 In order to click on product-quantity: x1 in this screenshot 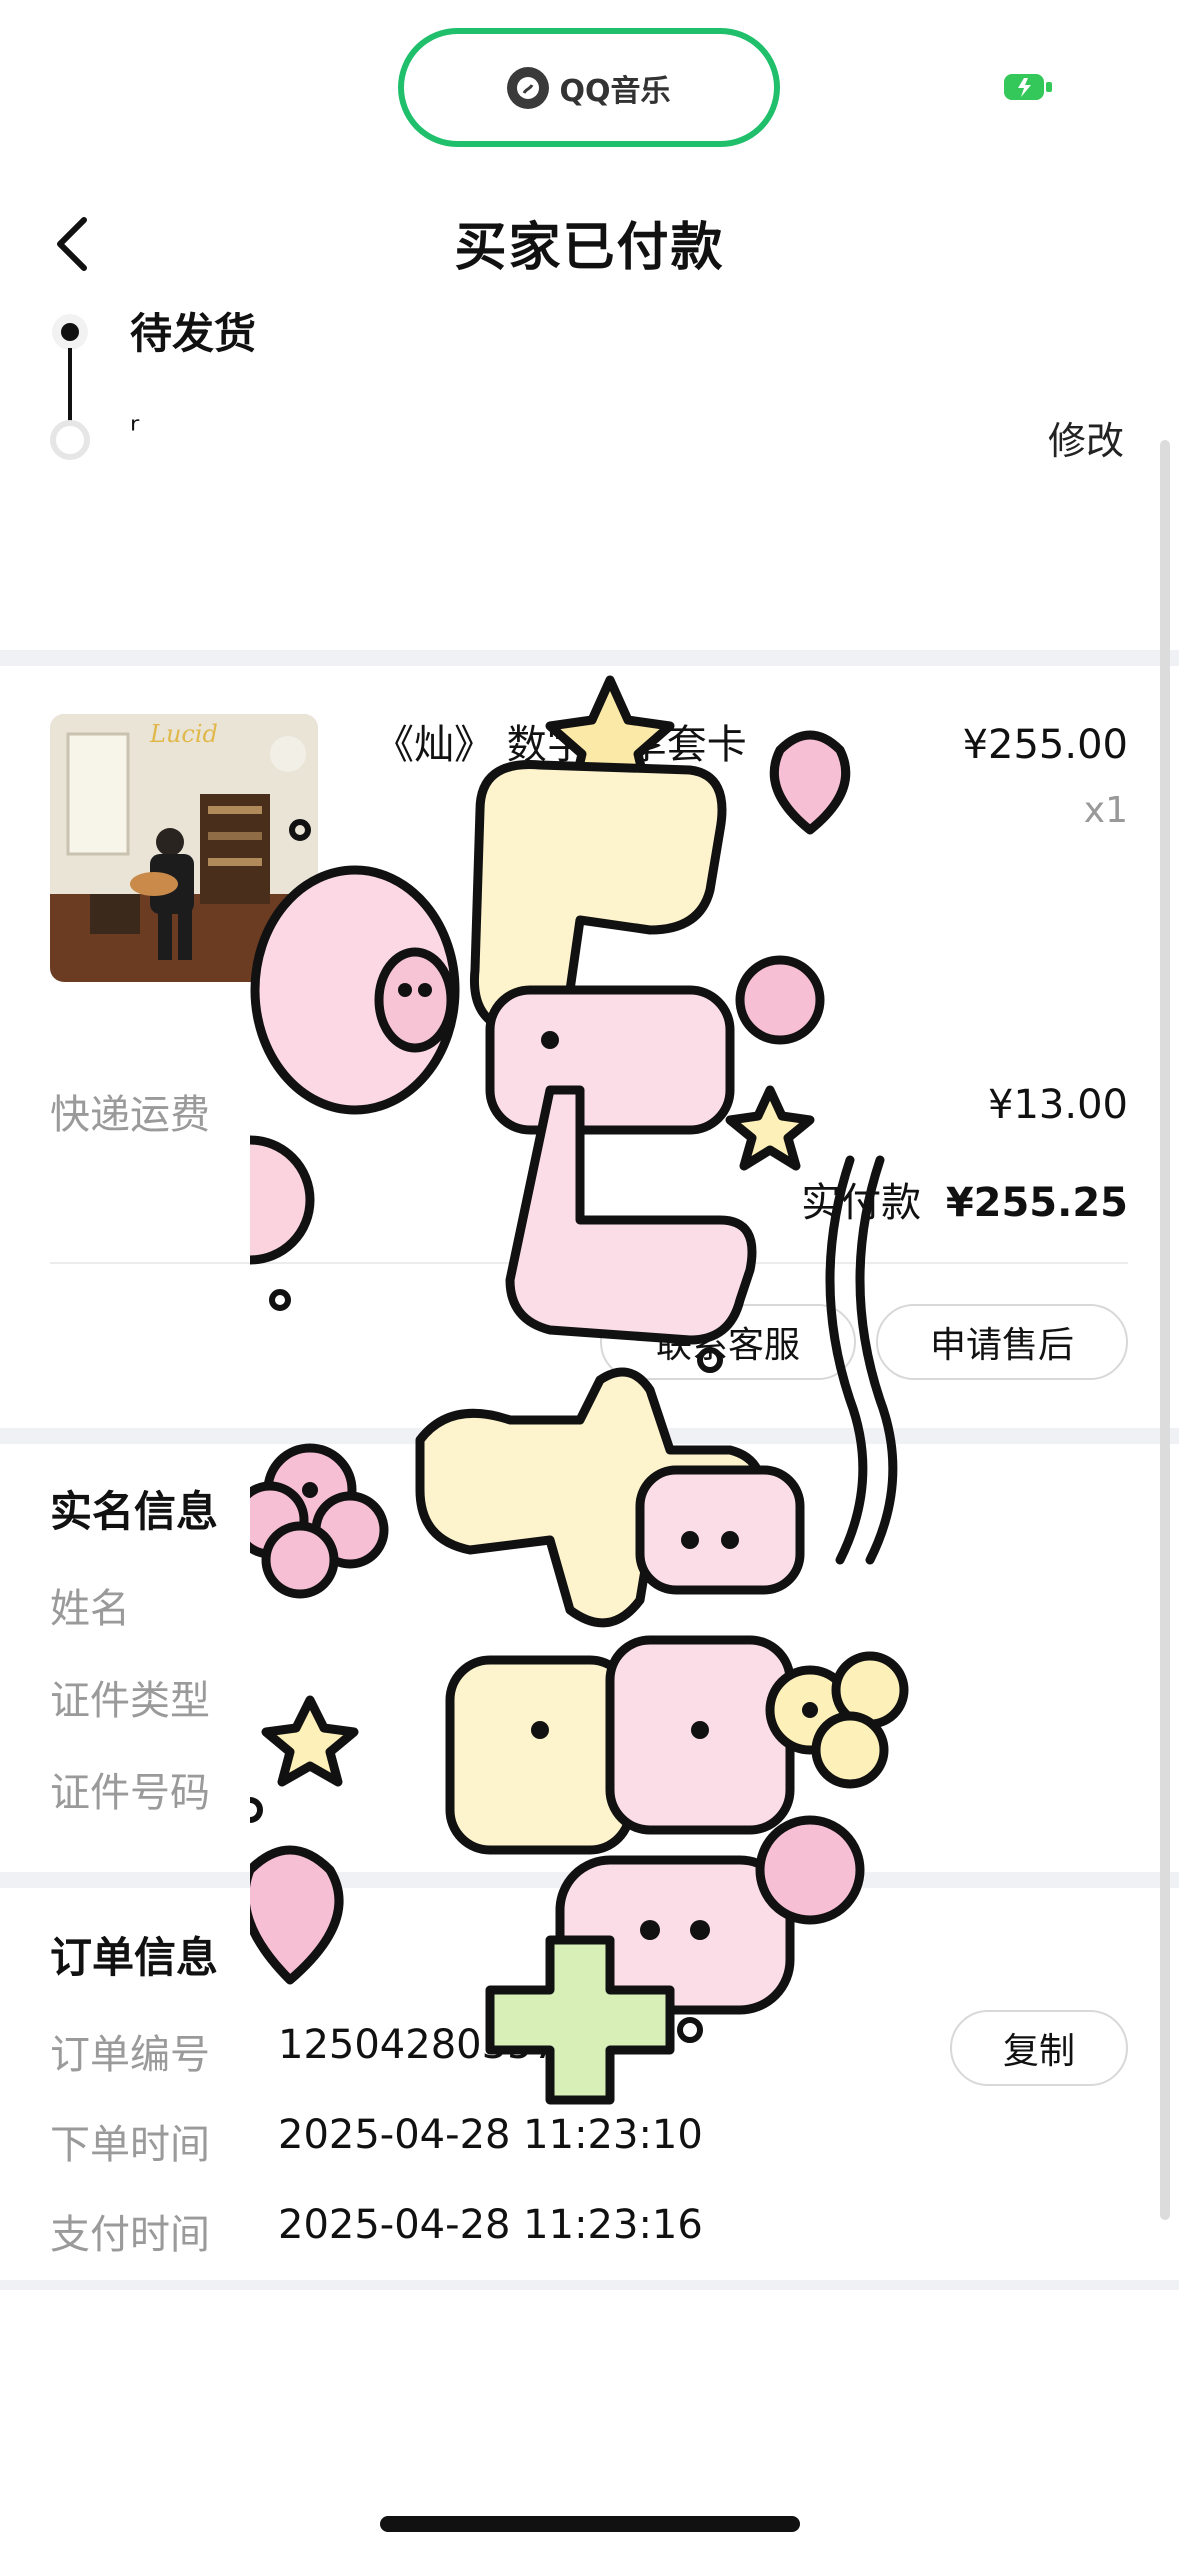, I will do `click(1105, 810)`.